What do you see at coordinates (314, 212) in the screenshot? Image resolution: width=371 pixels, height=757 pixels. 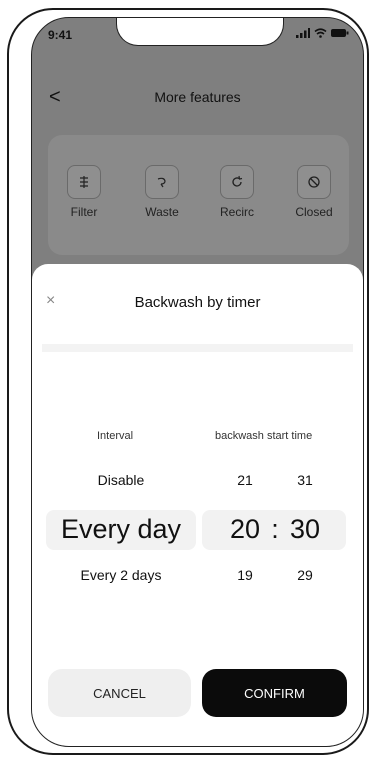 I see `feature-label: Closed` at bounding box center [314, 212].